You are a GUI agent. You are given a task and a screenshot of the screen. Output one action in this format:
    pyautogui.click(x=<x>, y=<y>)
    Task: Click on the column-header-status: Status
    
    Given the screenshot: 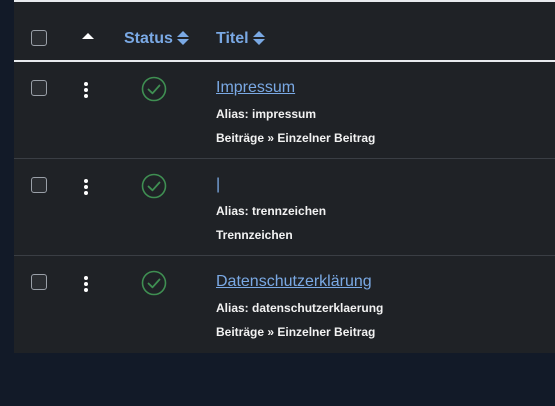 What is the action you would take?
    pyautogui.click(x=156, y=39)
    